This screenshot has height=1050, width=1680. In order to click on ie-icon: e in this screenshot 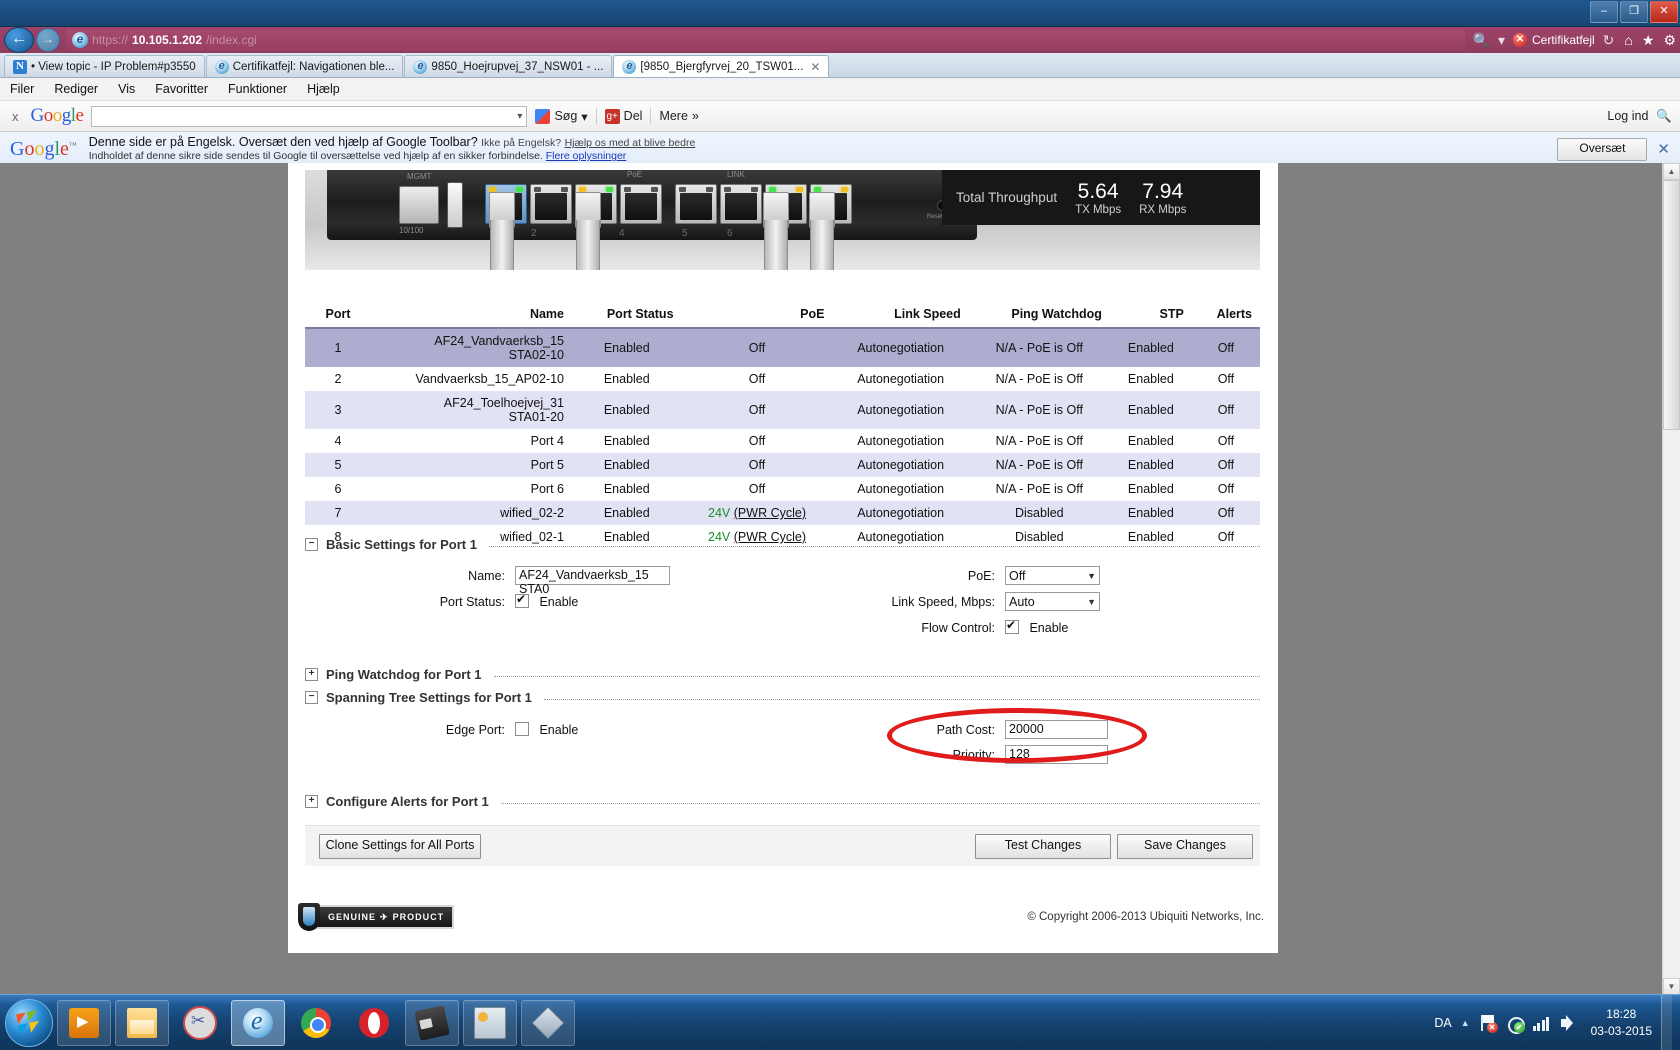, I will do `click(629, 66)`.